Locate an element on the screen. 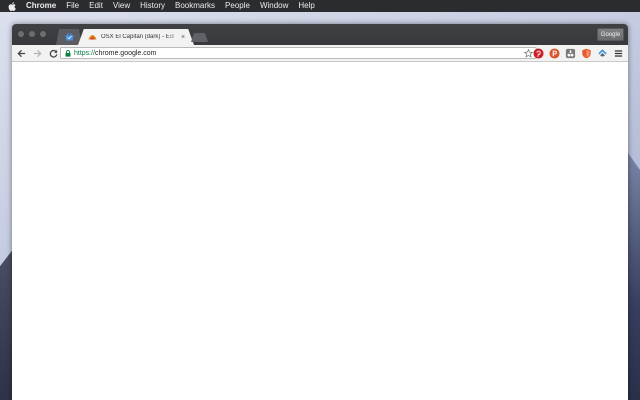 The height and width of the screenshot is (400, 640). tampermonkey-icon is located at coordinates (570, 53).